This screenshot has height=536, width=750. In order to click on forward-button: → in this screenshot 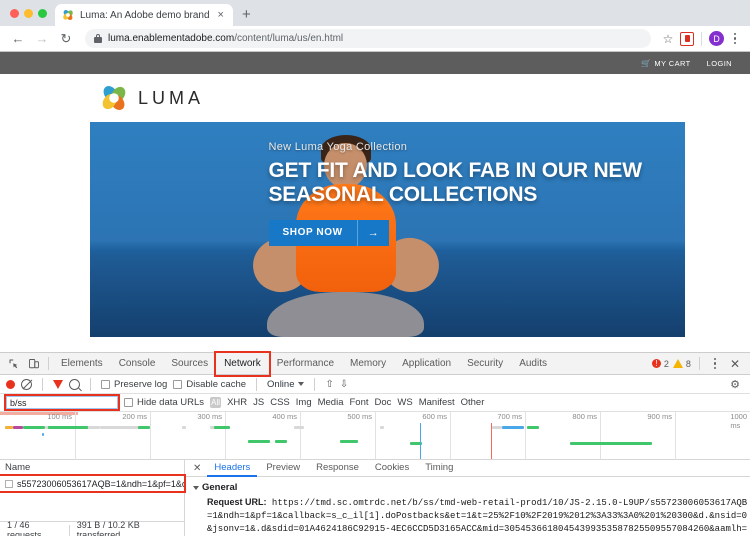, I will do `click(42, 39)`.